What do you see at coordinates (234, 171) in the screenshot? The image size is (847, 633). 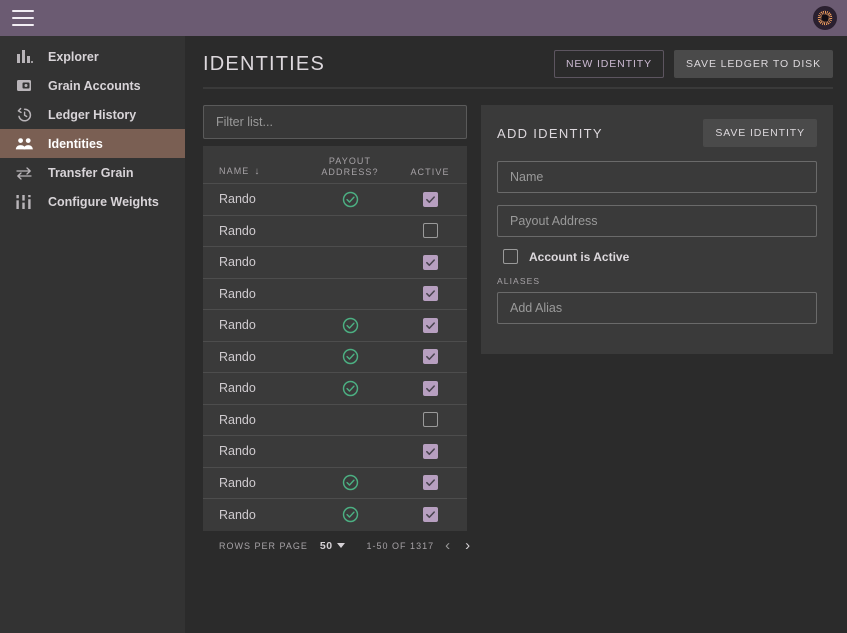 I see `column-header-name-label: NAME` at bounding box center [234, 171].